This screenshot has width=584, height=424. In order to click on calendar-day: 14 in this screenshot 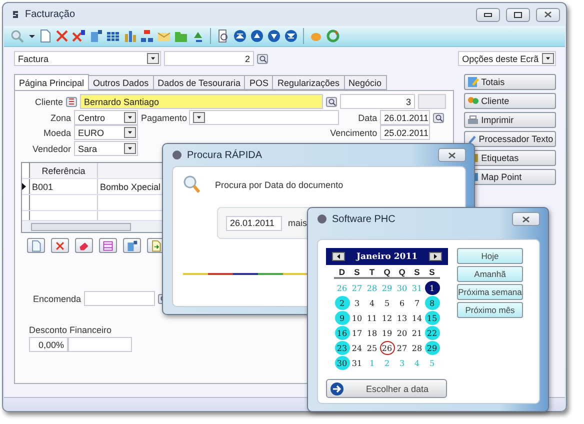, I will do `click(417, 318)`.